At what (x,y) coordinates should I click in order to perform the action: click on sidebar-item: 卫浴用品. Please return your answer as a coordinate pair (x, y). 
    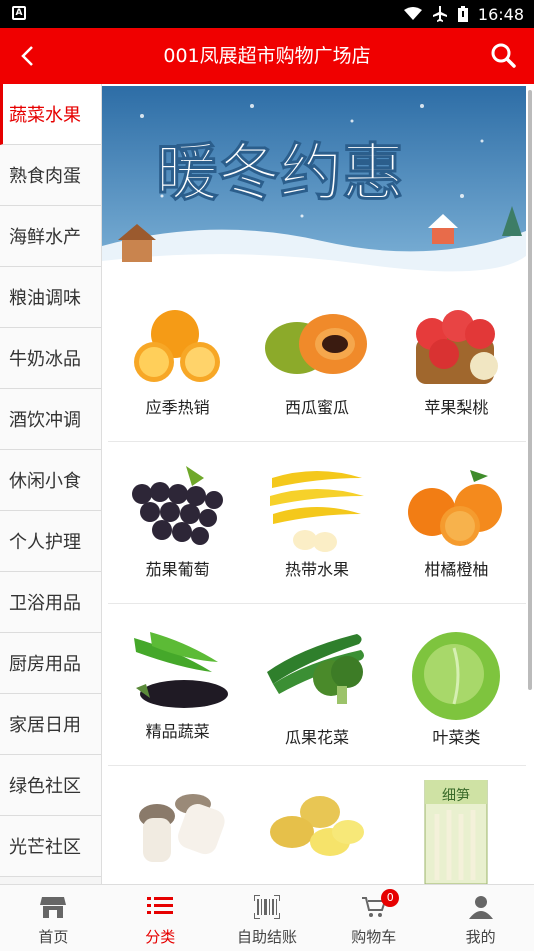
    Looking at the image, I should click on (50, 602).